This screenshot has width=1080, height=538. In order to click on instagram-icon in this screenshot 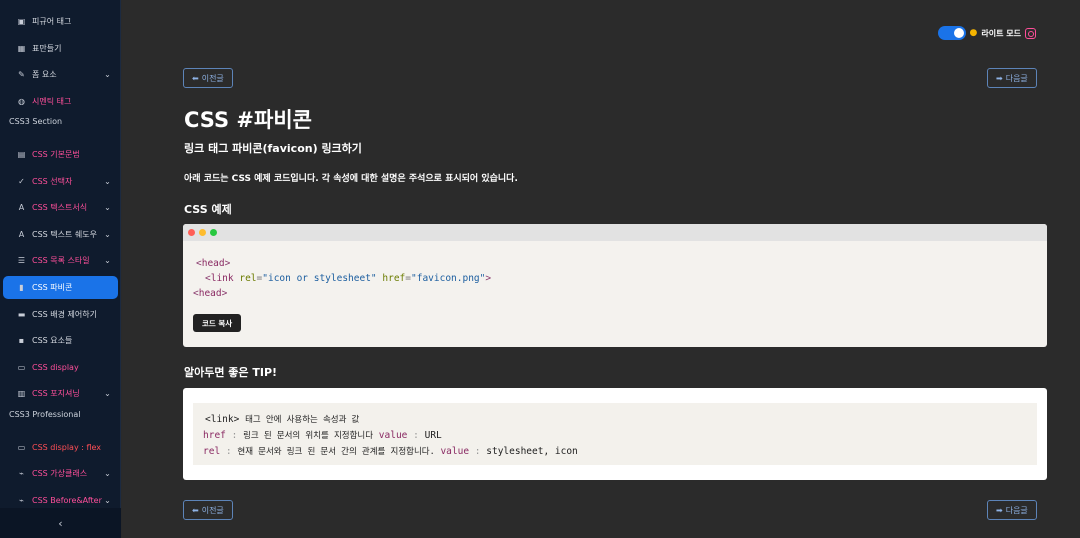, I will do `click(1030, 33)`.